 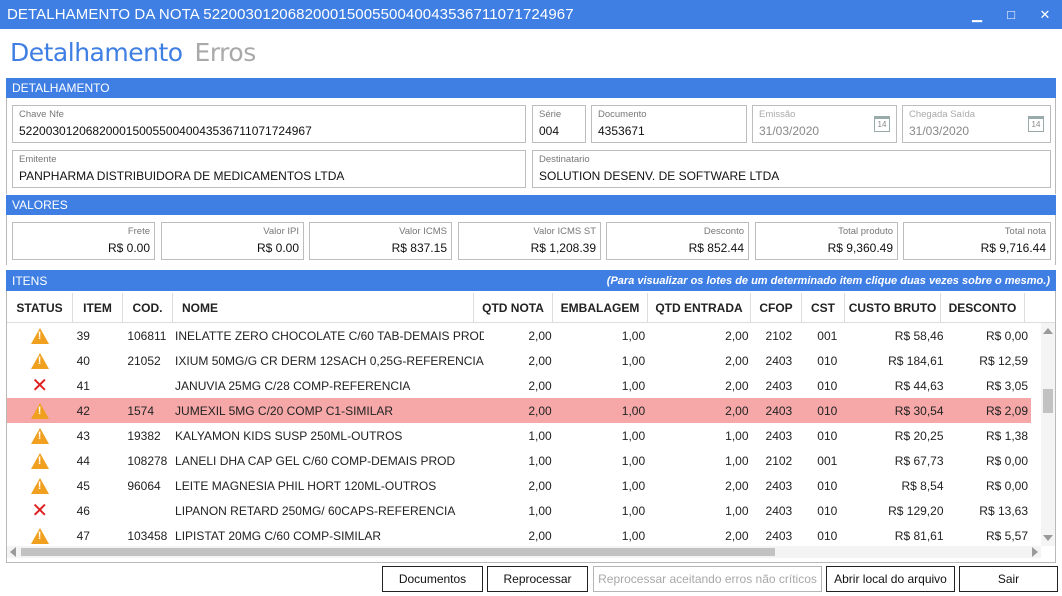 I want to click on cell-cod: 19382, so click(x=144, y=435).